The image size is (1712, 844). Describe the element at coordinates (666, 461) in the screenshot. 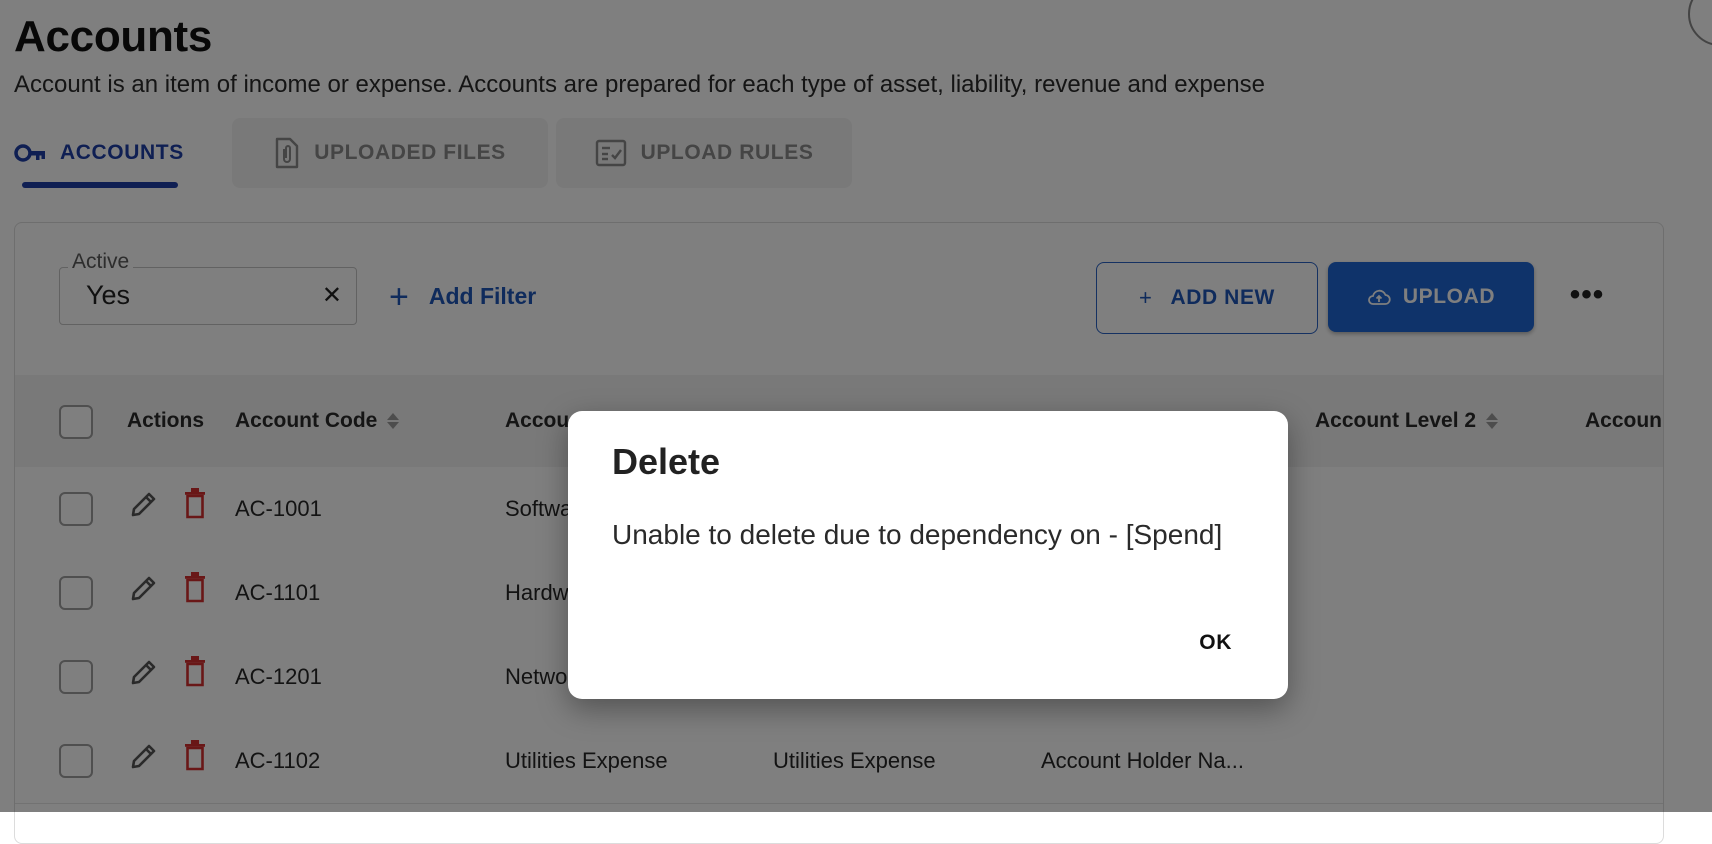

I see `dialog-title: Delete` at that location.